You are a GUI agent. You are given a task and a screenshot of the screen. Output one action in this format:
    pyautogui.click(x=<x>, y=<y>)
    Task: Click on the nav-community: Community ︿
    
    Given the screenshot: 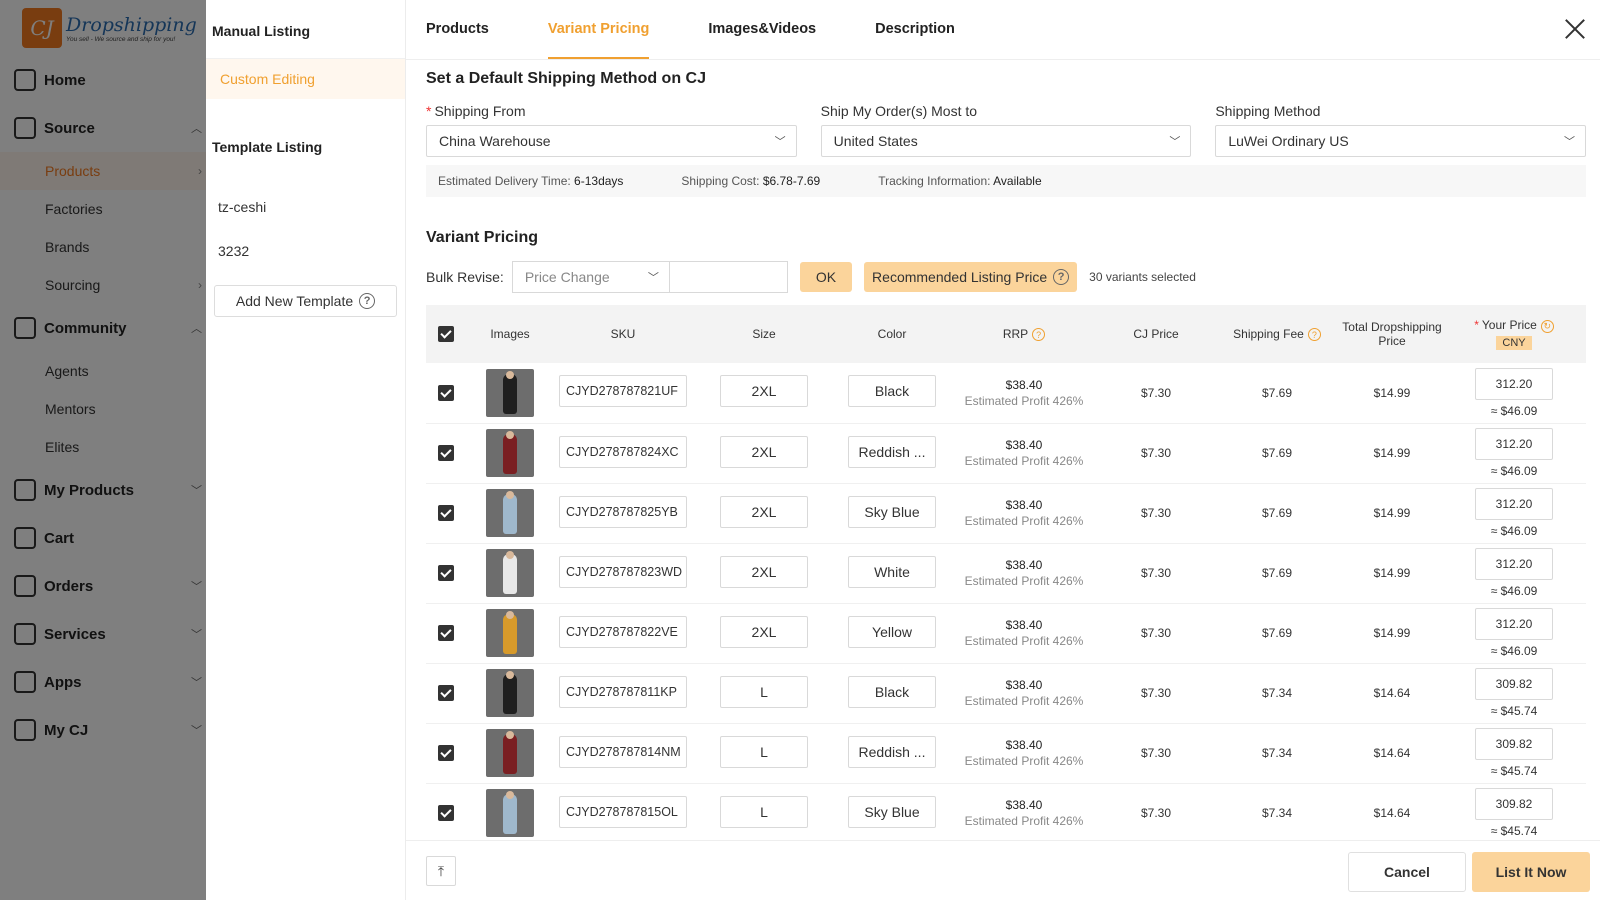 What is the action you would take?
    pyautogui.click(x=103, y=328)
    